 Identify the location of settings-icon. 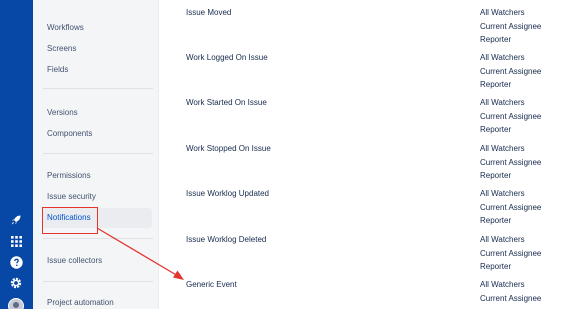
(16, 283).